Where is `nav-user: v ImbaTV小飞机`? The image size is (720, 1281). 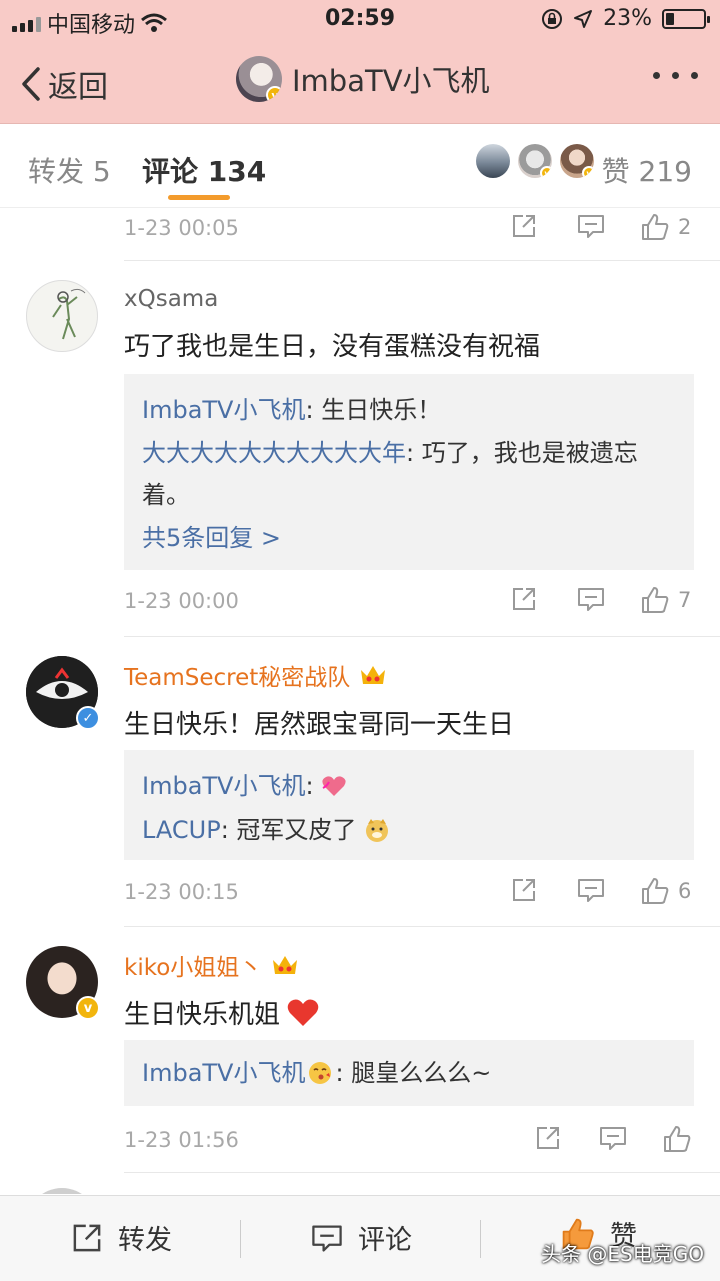 nav-user: v ImbaTV小飞机 is located at coordinates (363, 79).